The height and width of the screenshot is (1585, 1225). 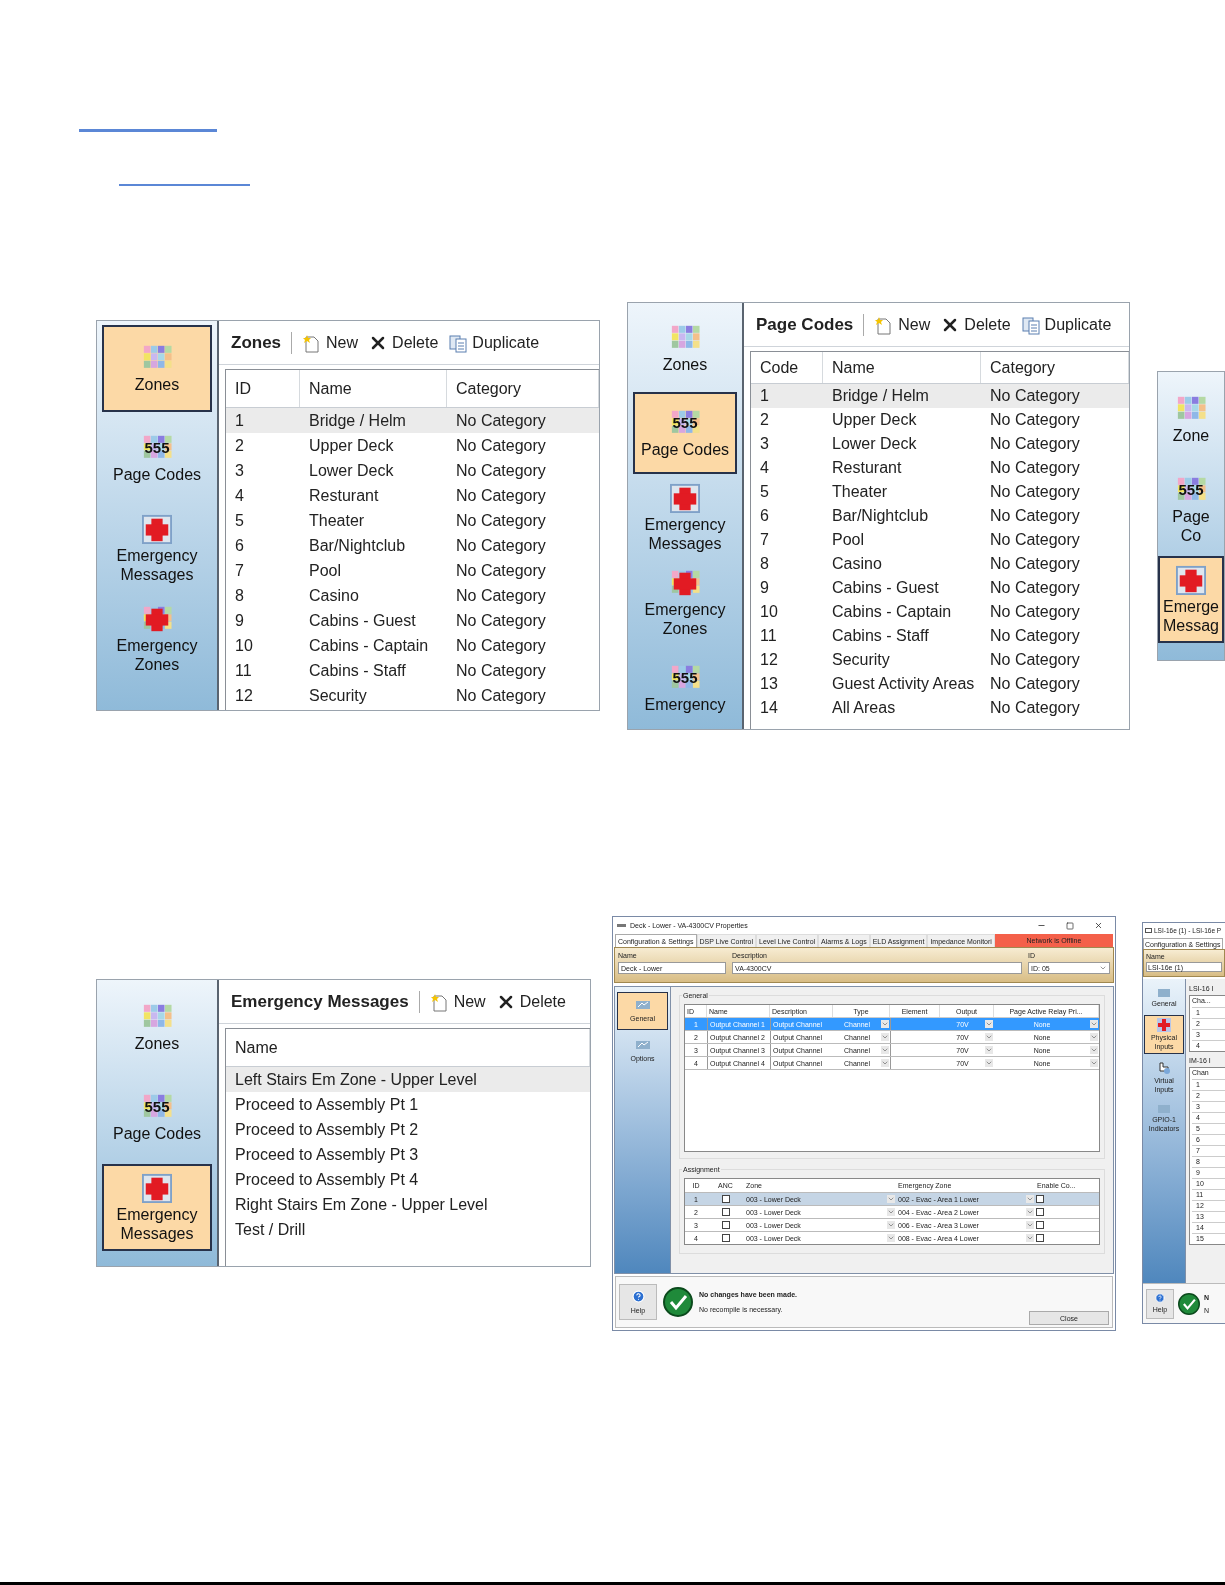 I want to click on table-cell-text: 10, so click(x=769, y=612).